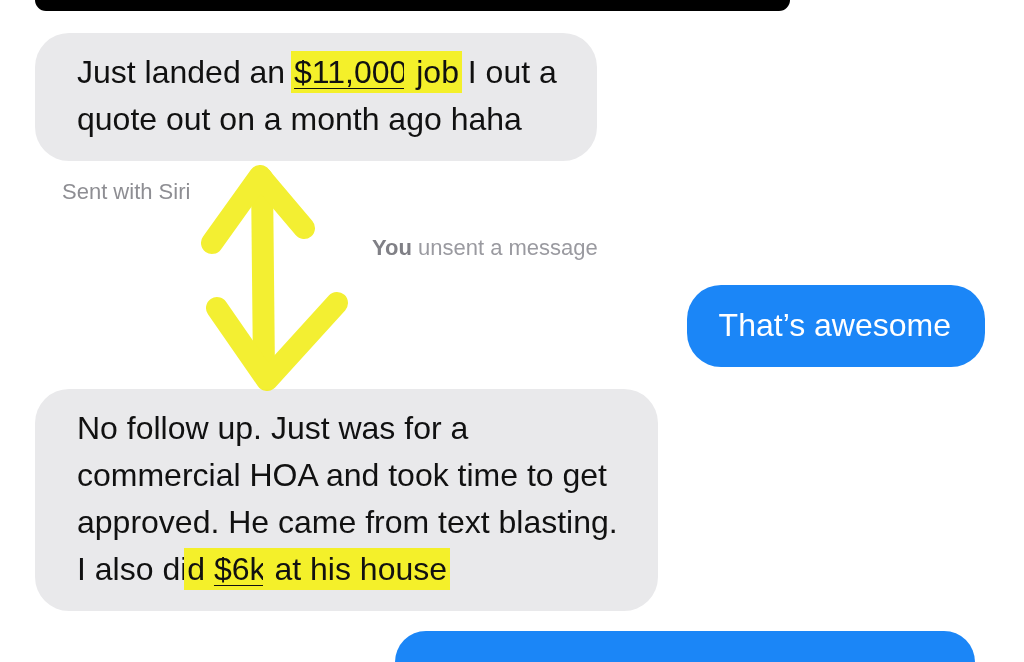  What do you see at coordinates (127, 191) in the screenshot?
I see `siri-caption: Sent with Siri` at bounding box center [127, 191].